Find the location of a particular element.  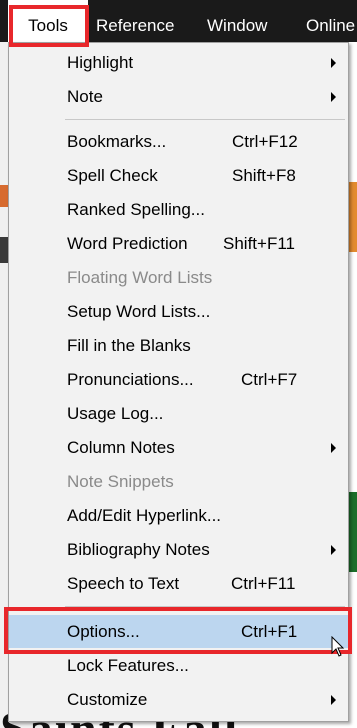

menu-item-label: Note is located at coordinates (85, 96).